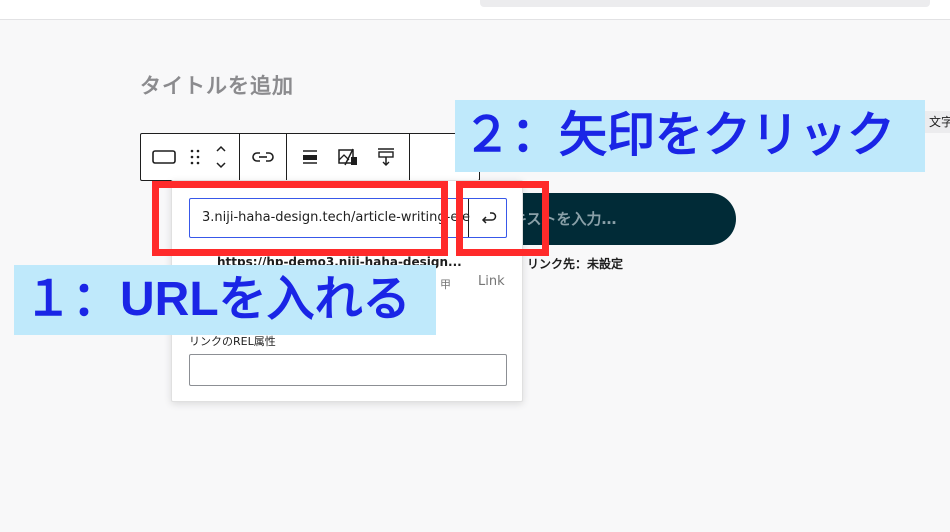 The image size is (950, 532). I want to click on enter-arrow-icon, so click(488, 218).